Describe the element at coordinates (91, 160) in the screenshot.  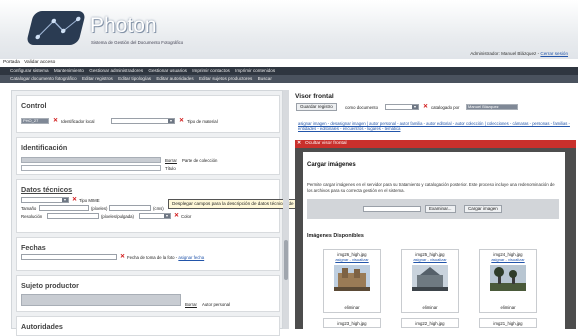
I see `parte-coleccion-field` at that location.